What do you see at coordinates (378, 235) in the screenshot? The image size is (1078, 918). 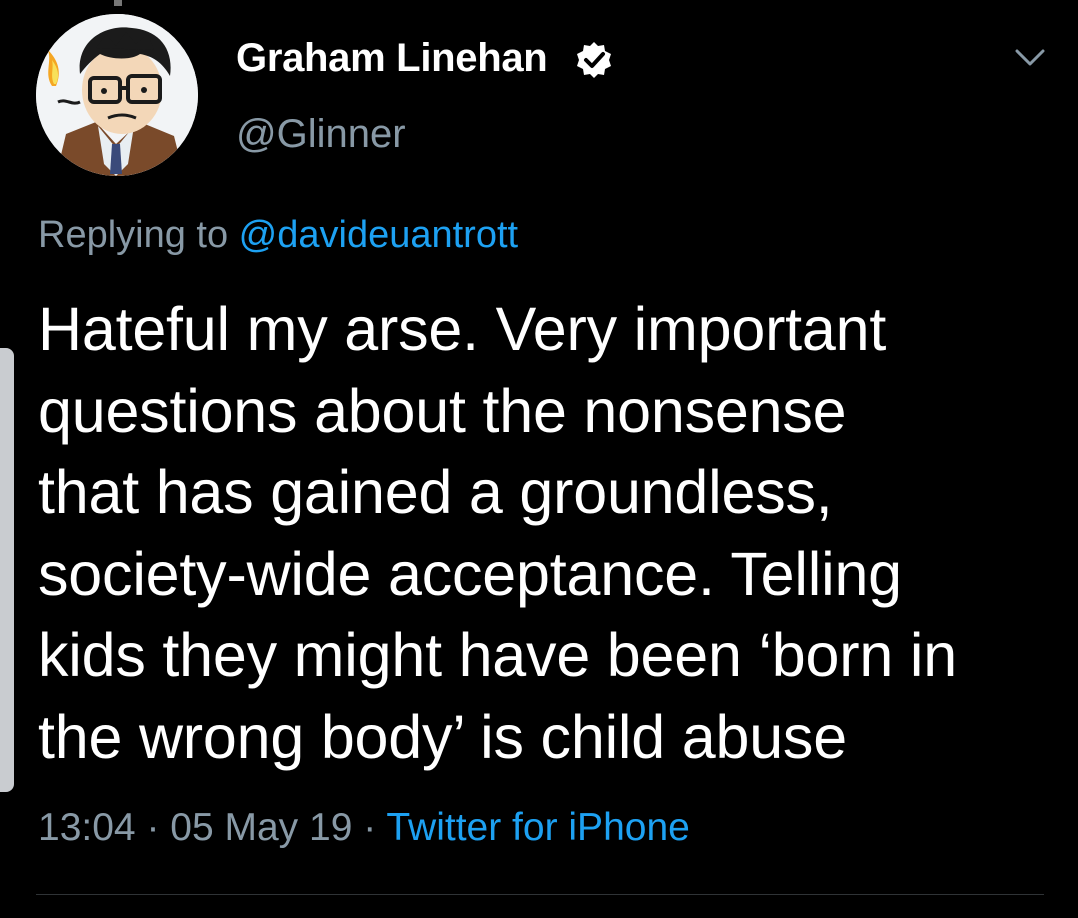 I see `reply-to-link: @davideuantrott` at bounding box center [378, 235].